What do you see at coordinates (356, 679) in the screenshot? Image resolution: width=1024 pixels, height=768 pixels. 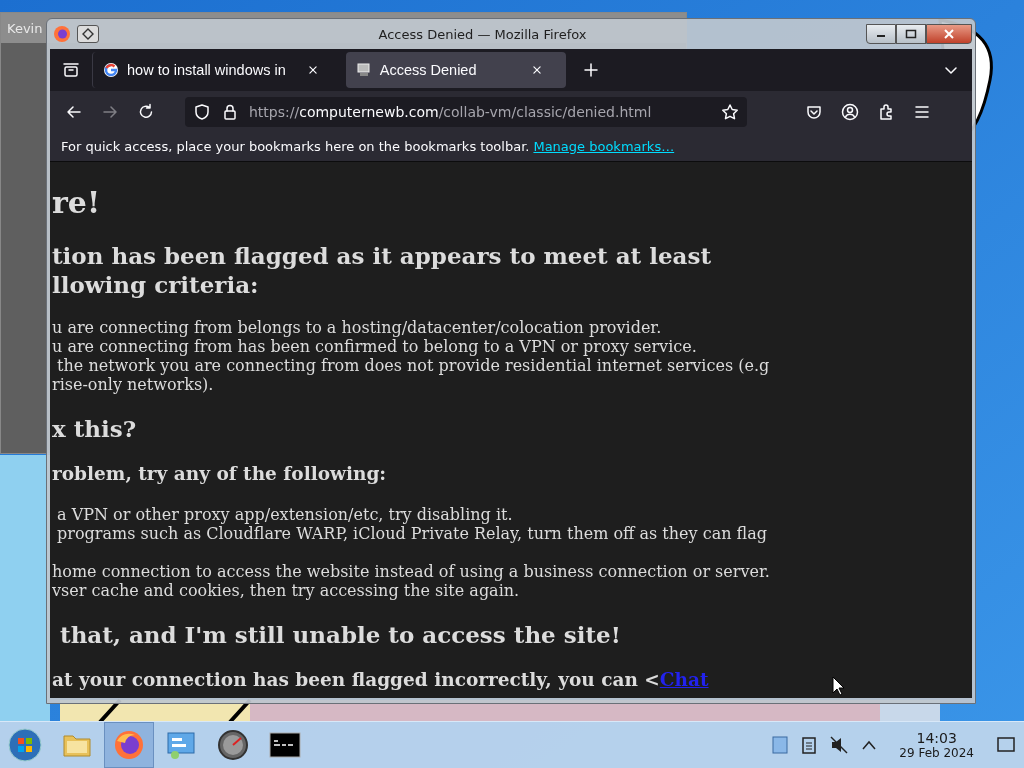 I see `page-heading: at your connection has been flagged incorrectly, you can <` at bounding box center [356, 679].